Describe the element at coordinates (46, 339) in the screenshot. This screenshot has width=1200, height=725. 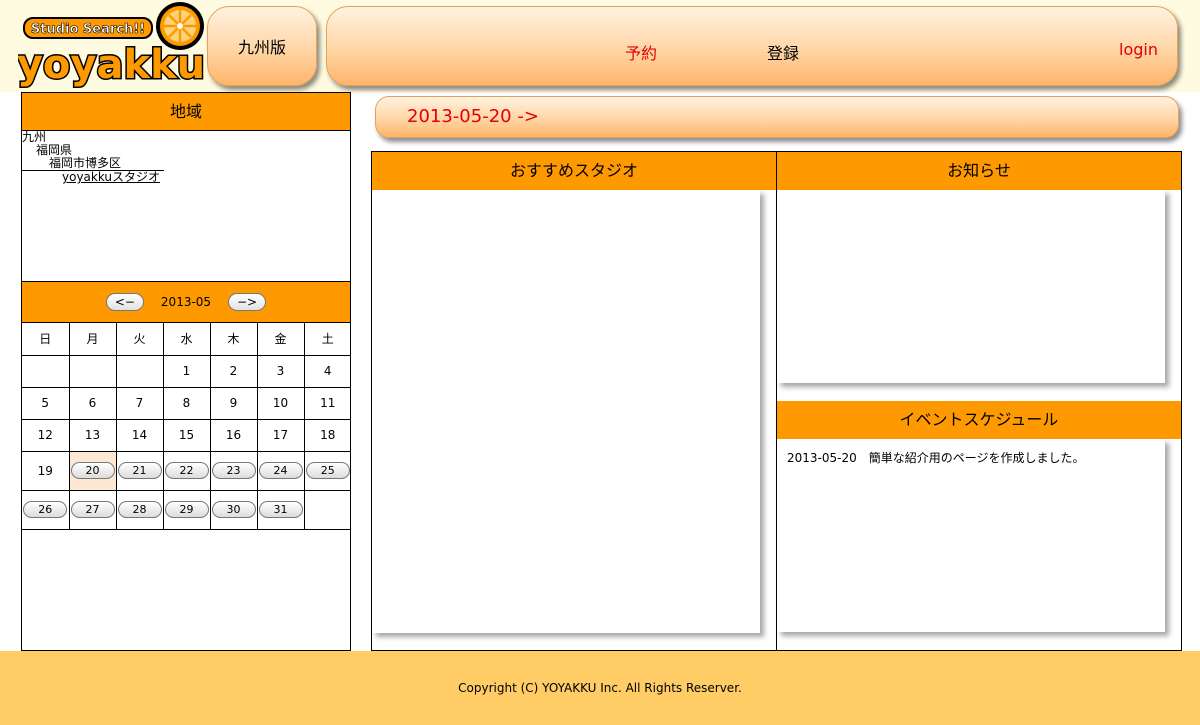
I see `weekday-sun: 日` at that location.